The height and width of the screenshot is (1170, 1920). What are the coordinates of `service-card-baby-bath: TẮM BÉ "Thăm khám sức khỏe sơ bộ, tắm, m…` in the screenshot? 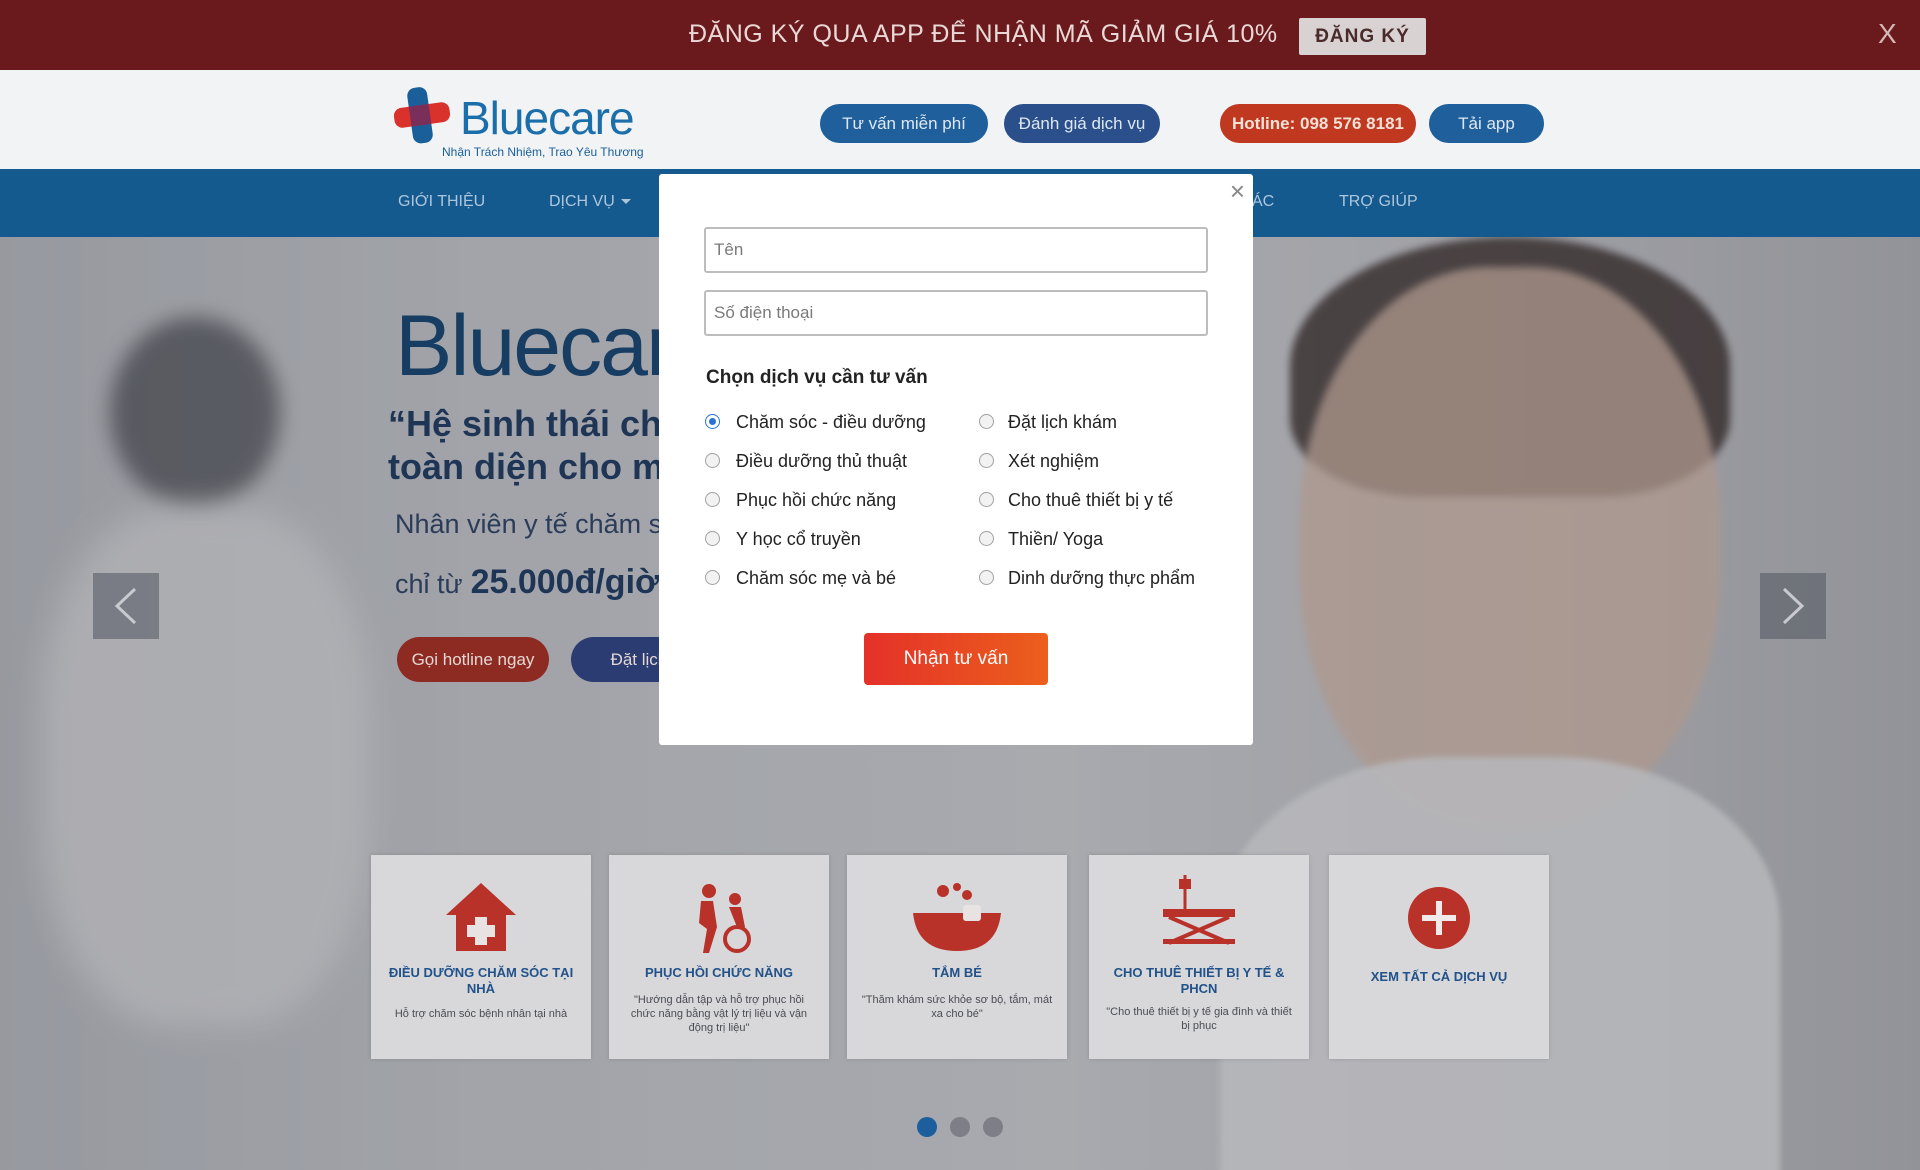 It's located at (957, 957).